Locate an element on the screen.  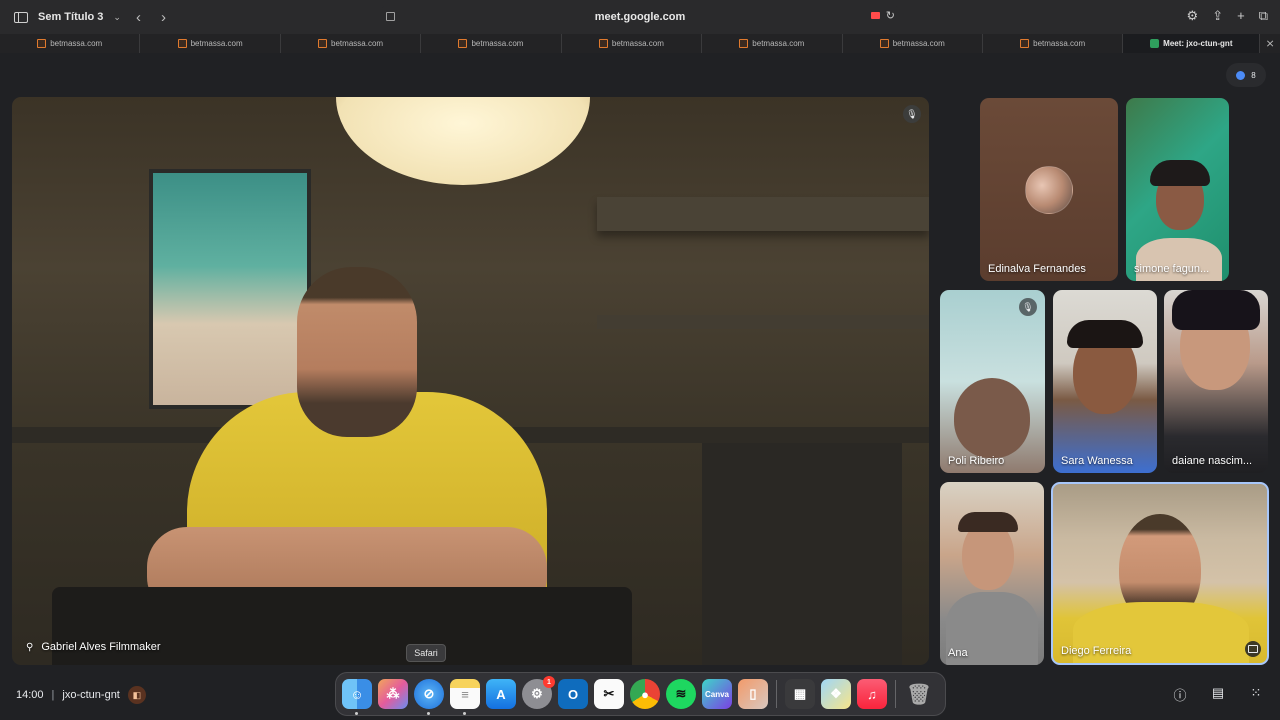
forward-button: › is located at coordinates (163, 17).